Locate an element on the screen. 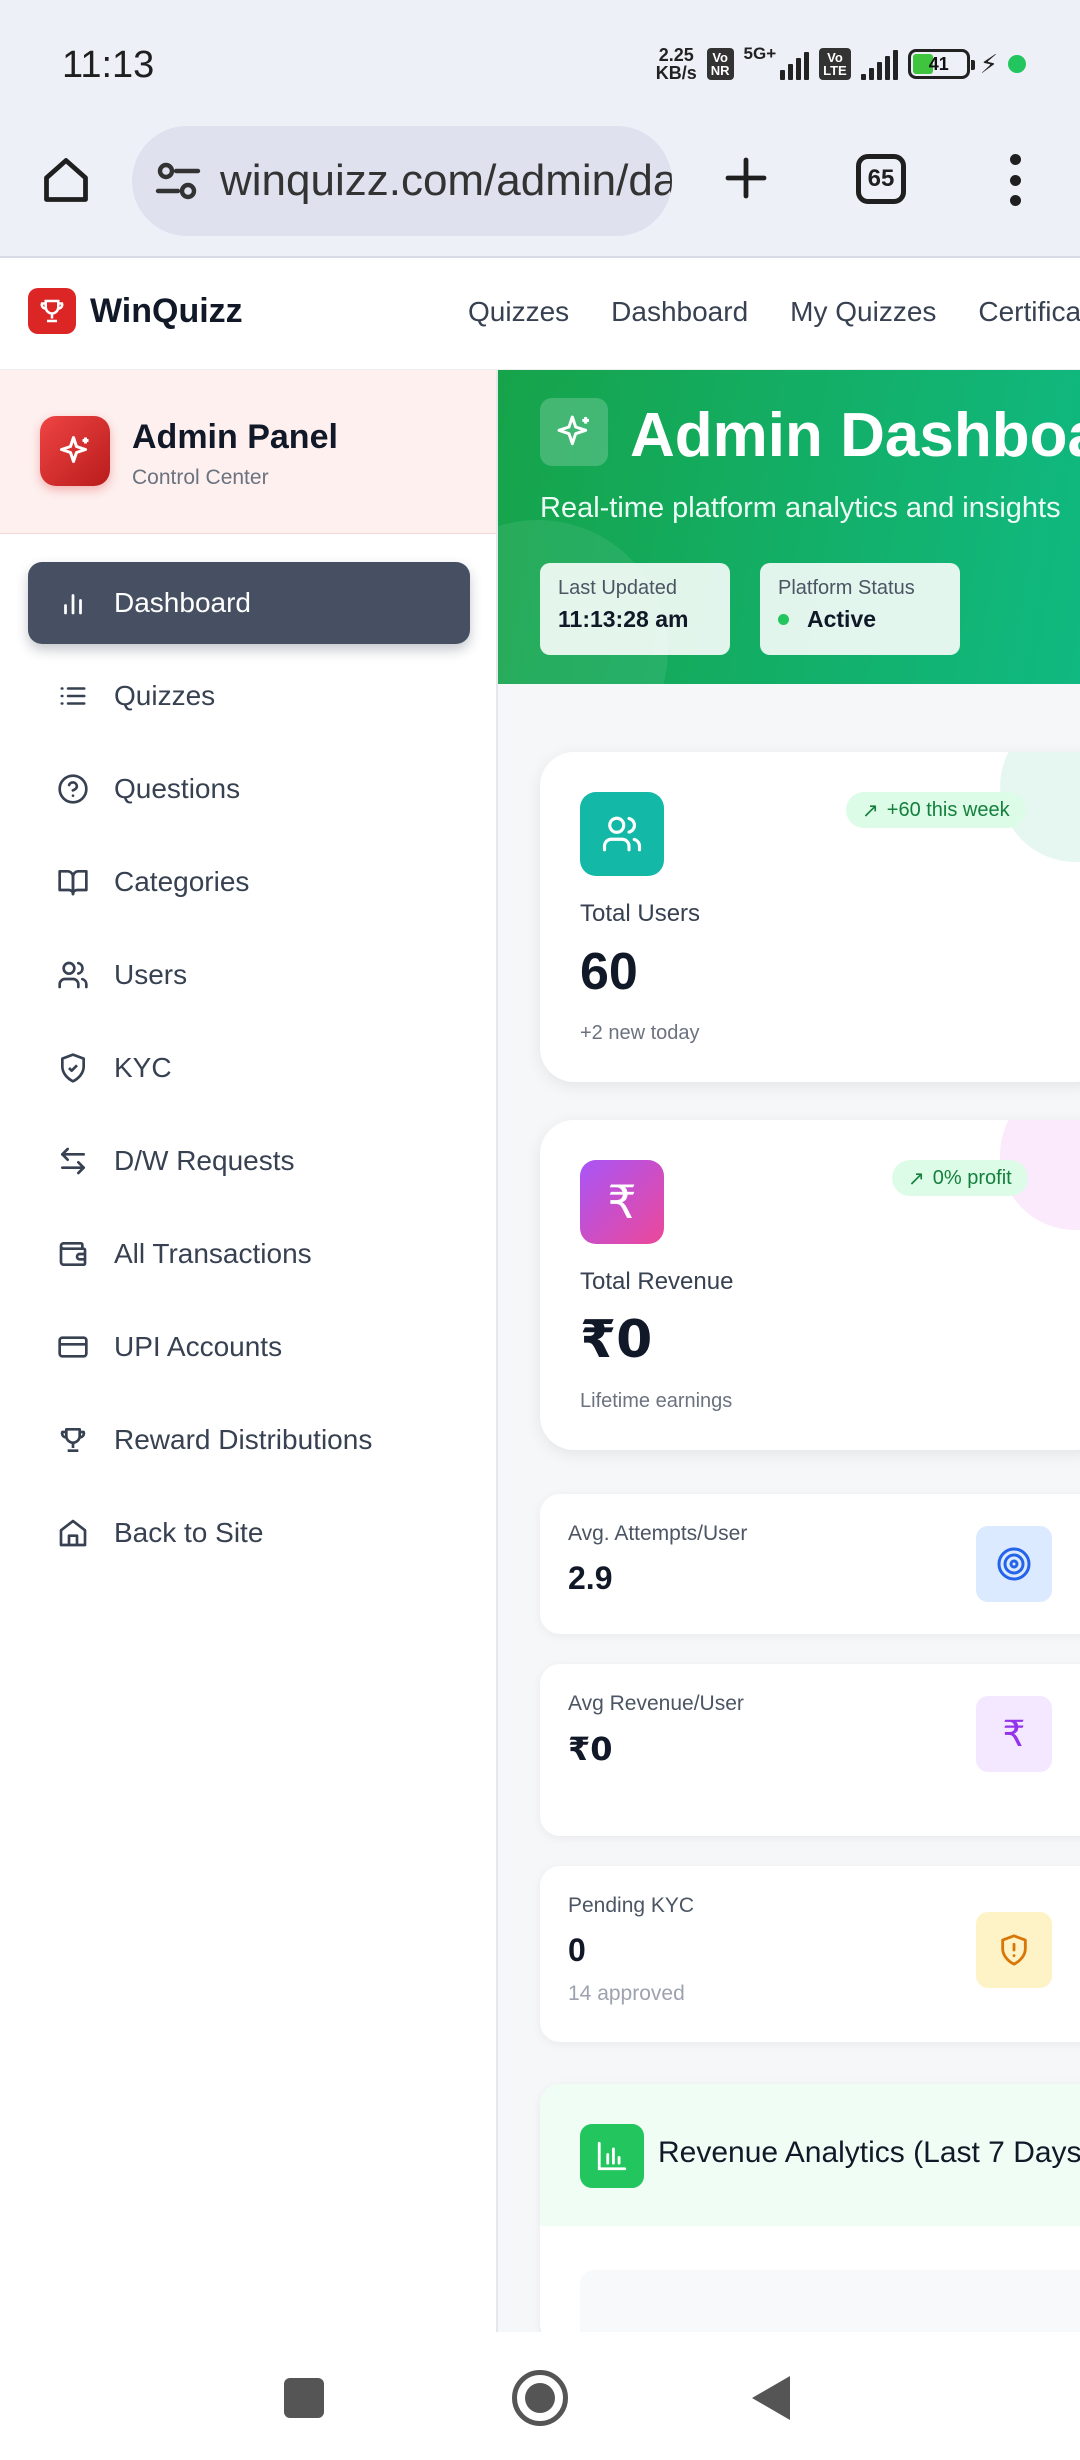 This screenshot has height=2460, width=1080. book-open-icon is located at coordinates (73, 882).